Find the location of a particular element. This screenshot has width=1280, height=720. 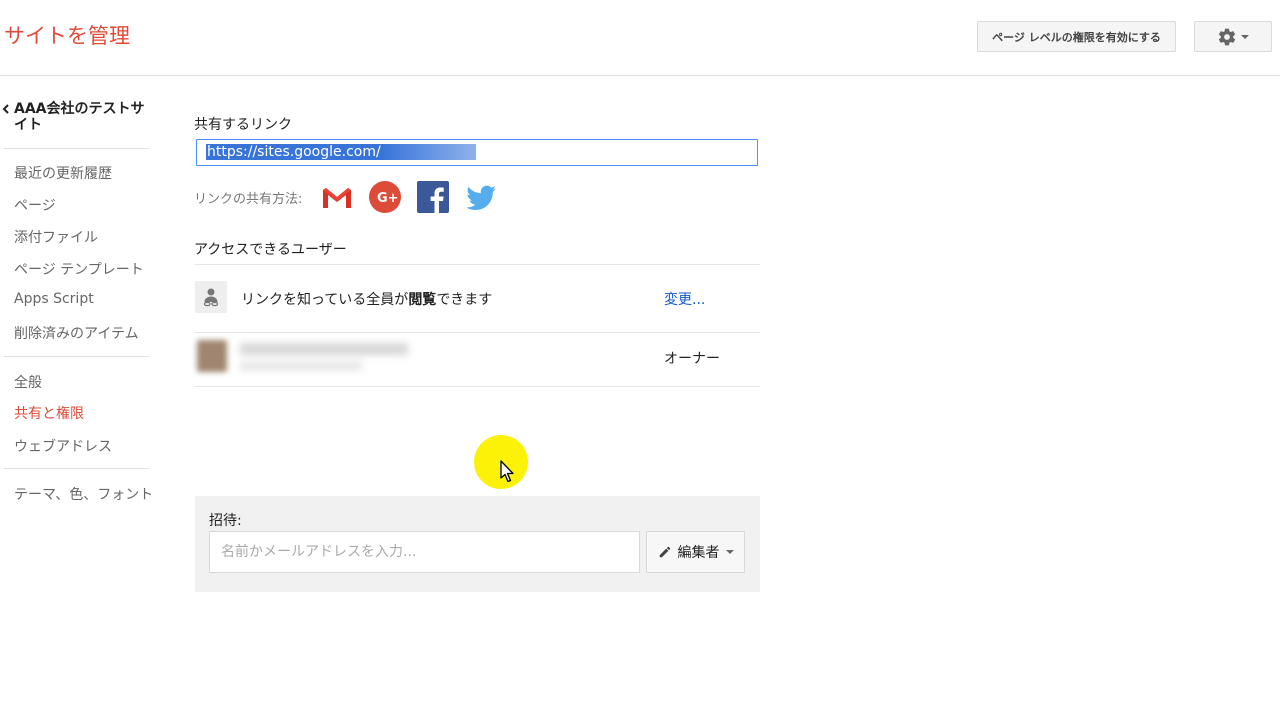

role-dropdown: 編集者 is located at coordinates (695, 552).